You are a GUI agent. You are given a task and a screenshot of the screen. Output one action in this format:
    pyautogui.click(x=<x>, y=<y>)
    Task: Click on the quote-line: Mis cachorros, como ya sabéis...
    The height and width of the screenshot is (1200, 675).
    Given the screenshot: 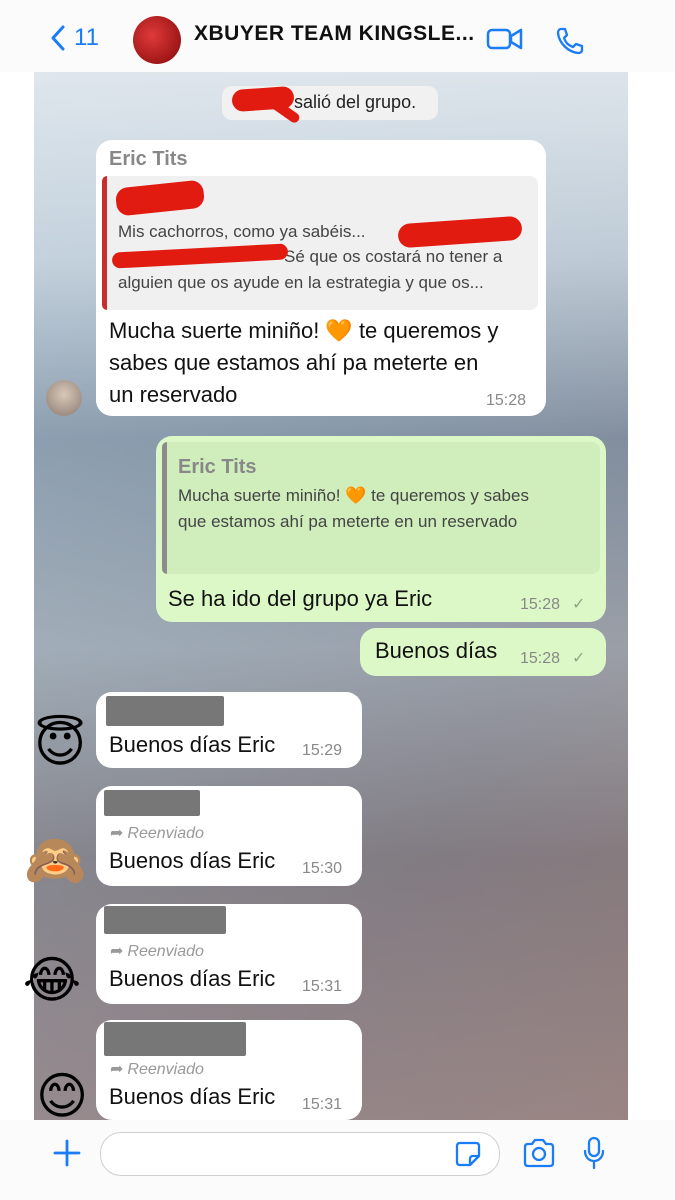 What is the action you would take?
    pyautogui.click(x=242, y=231)
    